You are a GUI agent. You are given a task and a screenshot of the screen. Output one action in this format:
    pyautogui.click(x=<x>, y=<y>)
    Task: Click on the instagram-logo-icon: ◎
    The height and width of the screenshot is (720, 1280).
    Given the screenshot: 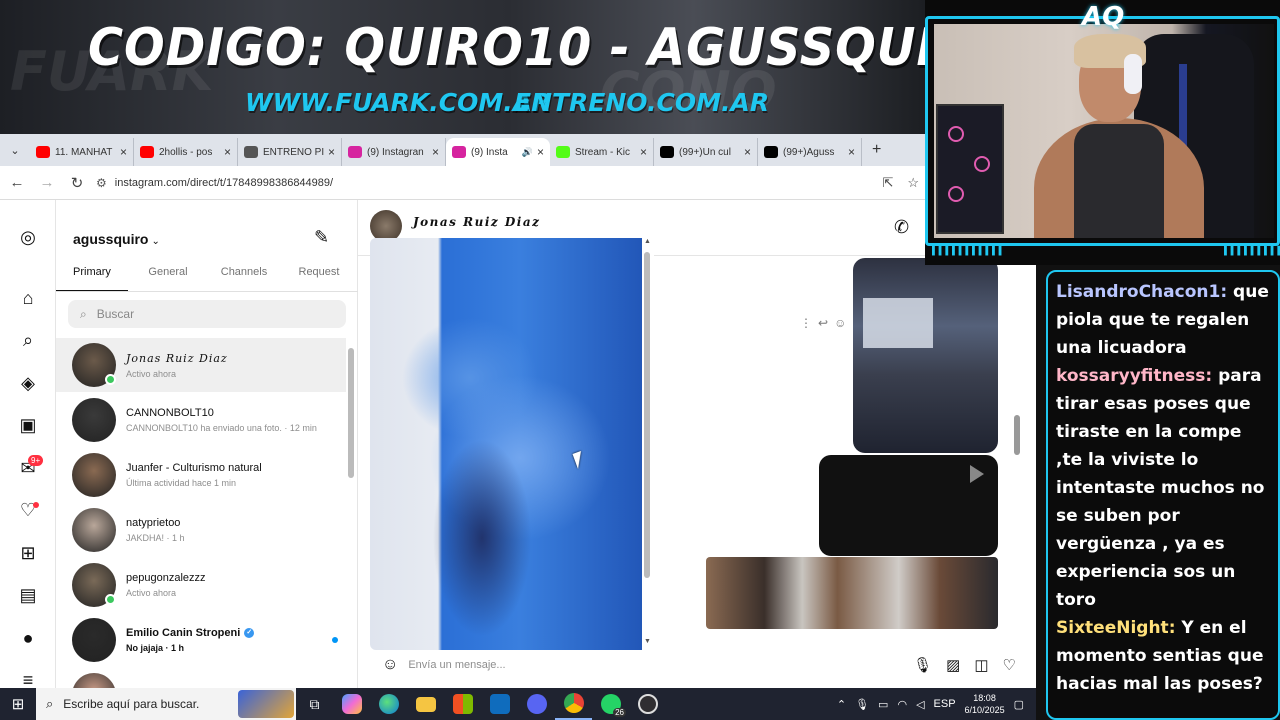 What is the action you would take?
    pyautogui.click(x=28, y=237)
    